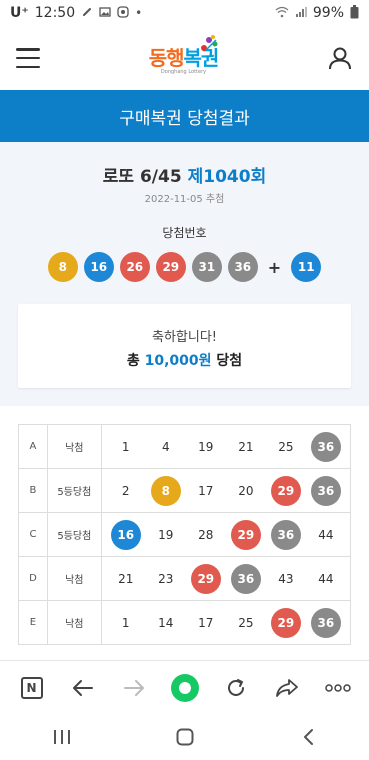 This screenshot has width=369, height=760. What do you see at coordinates (134, 688) in the screenshot?
I see `forward-arrow-icon` at bounding box center [134, 688].